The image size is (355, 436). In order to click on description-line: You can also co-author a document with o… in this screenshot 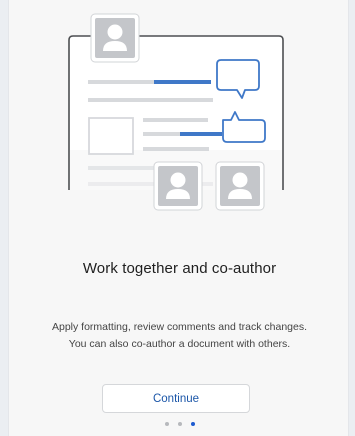, I will do `click(179, 344)`.